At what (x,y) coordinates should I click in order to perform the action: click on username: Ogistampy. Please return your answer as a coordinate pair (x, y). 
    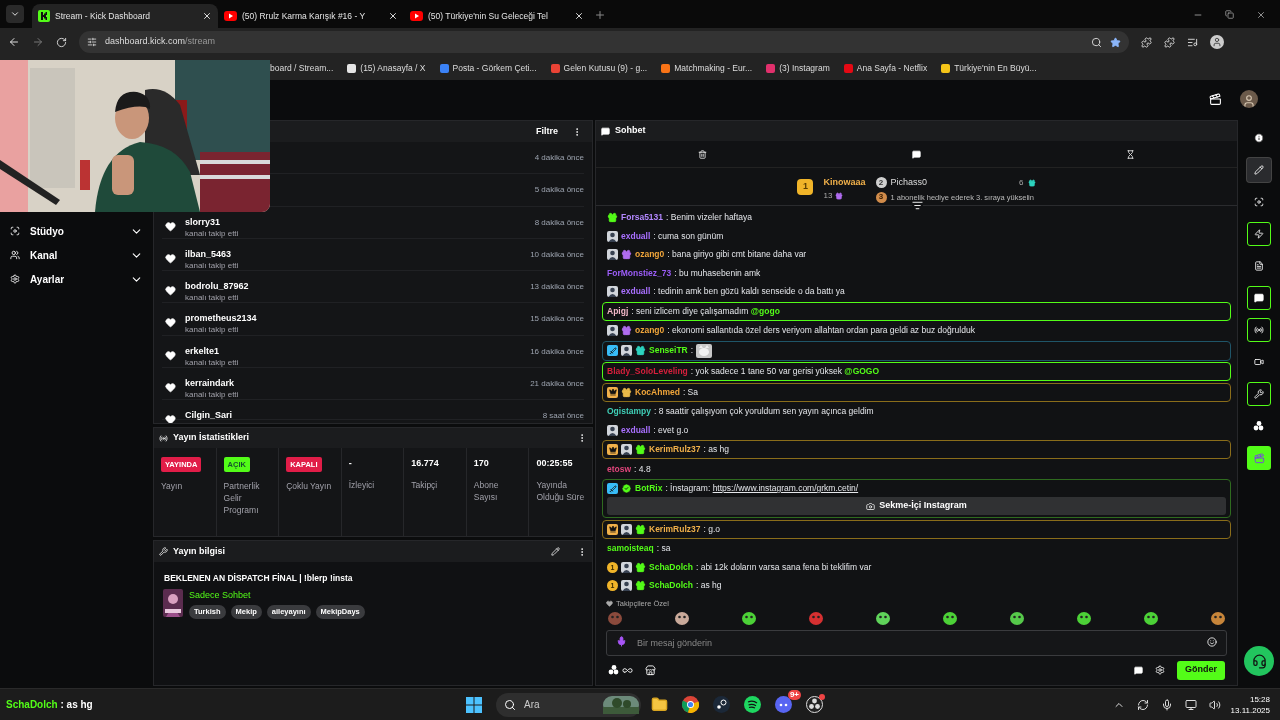
    Looking at the image, I should click on (629, 411).